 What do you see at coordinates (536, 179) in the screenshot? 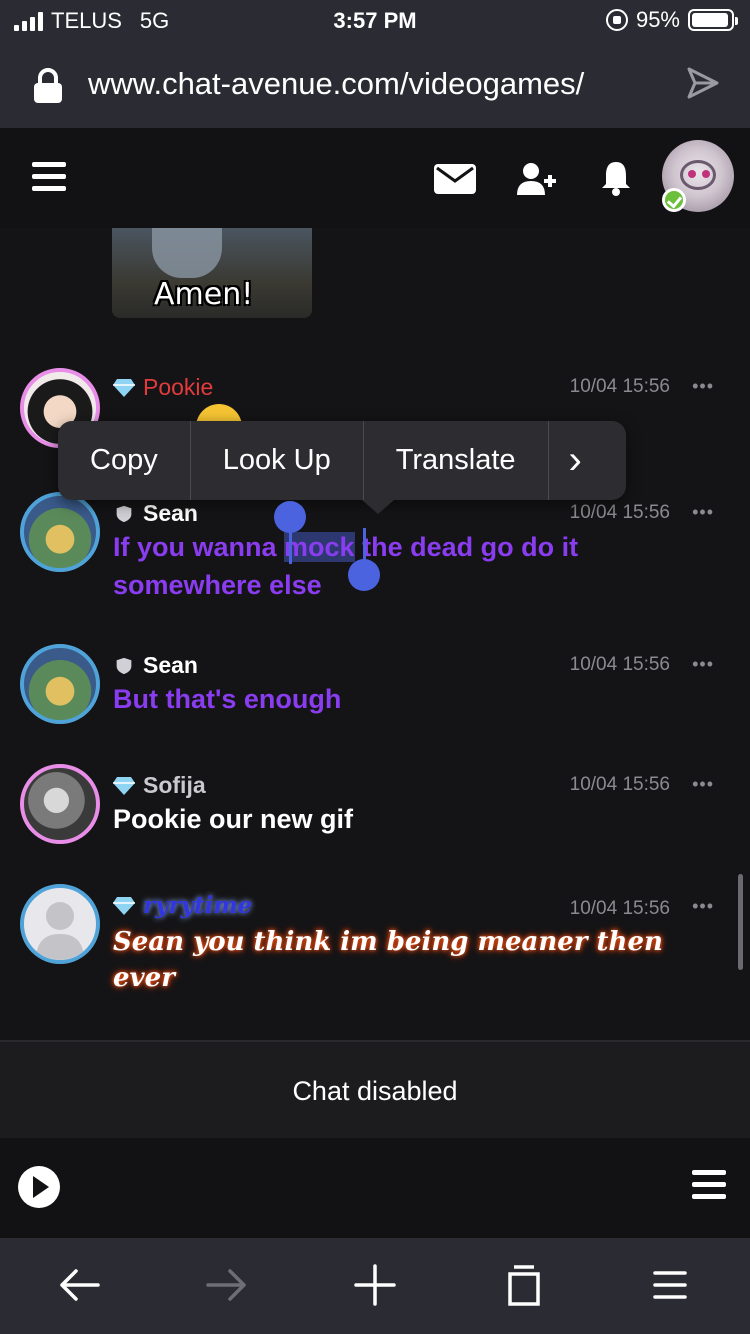
I see `add-friend-icon` at bounding box center [536, 179].